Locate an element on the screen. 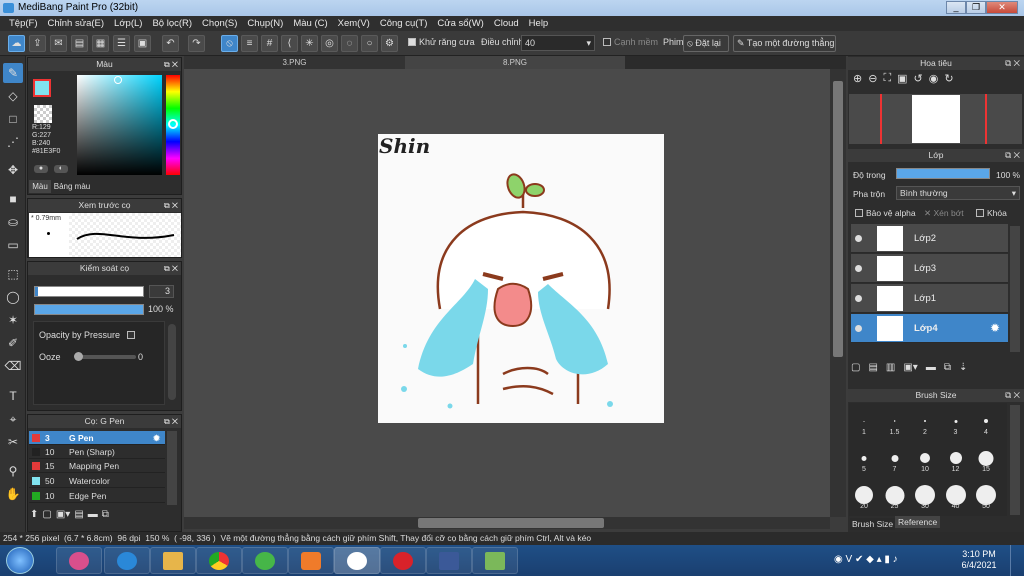  brush-size-cell: 5 is located at coordinates (864, 457).